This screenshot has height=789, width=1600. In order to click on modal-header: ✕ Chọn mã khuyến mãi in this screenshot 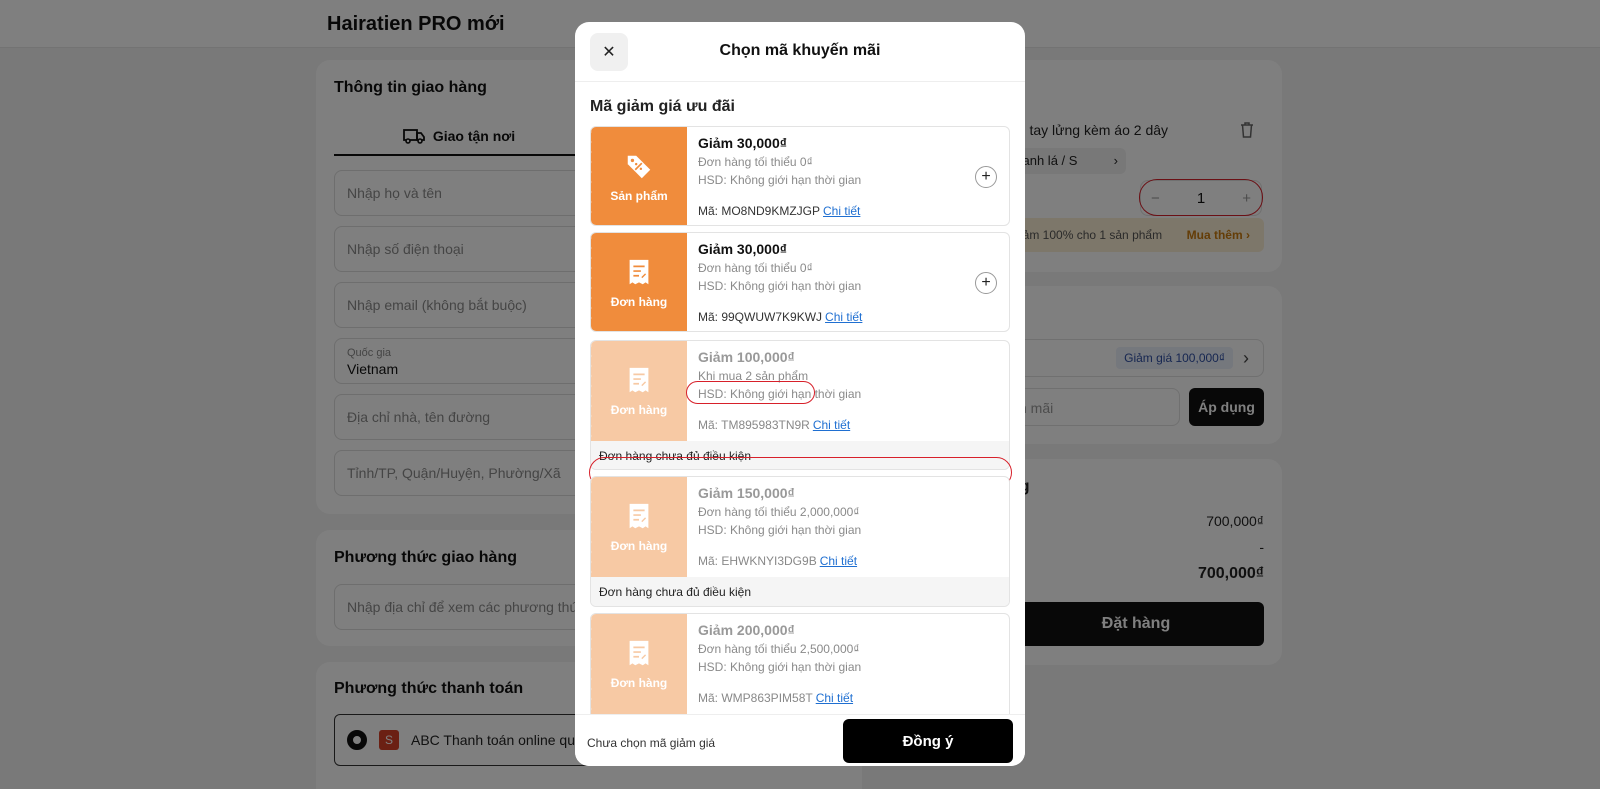, I will do `click(800, 52)`.